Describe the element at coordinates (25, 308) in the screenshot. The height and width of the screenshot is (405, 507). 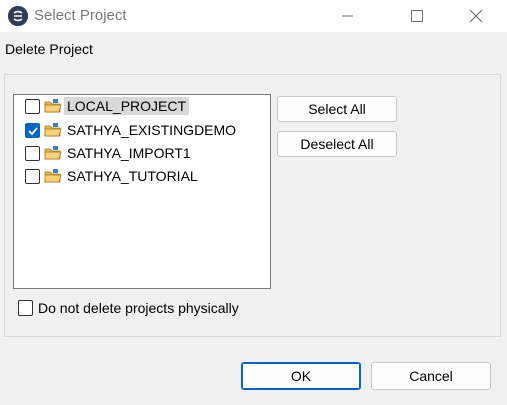
I see `keep-files-checkbox` at that location.